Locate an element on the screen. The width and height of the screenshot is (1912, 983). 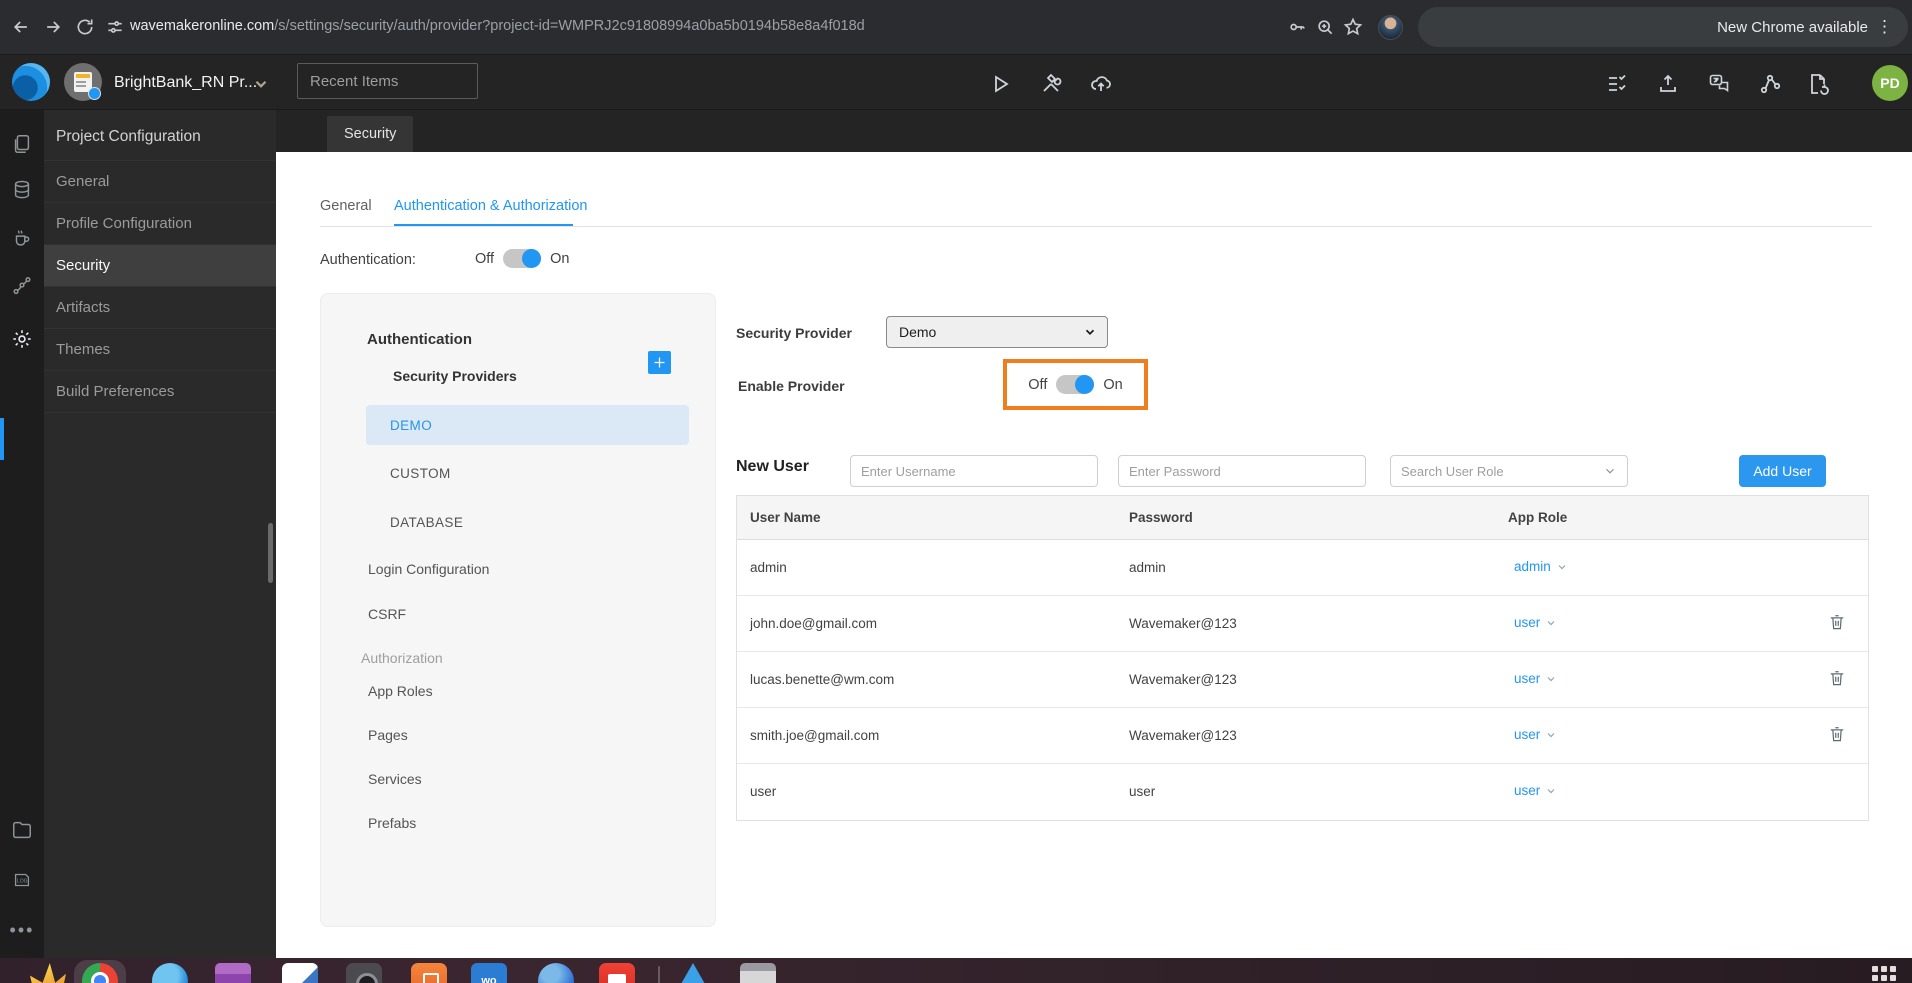
taskbar-icon-screenshot-tool is located at coordinates (364, 973).